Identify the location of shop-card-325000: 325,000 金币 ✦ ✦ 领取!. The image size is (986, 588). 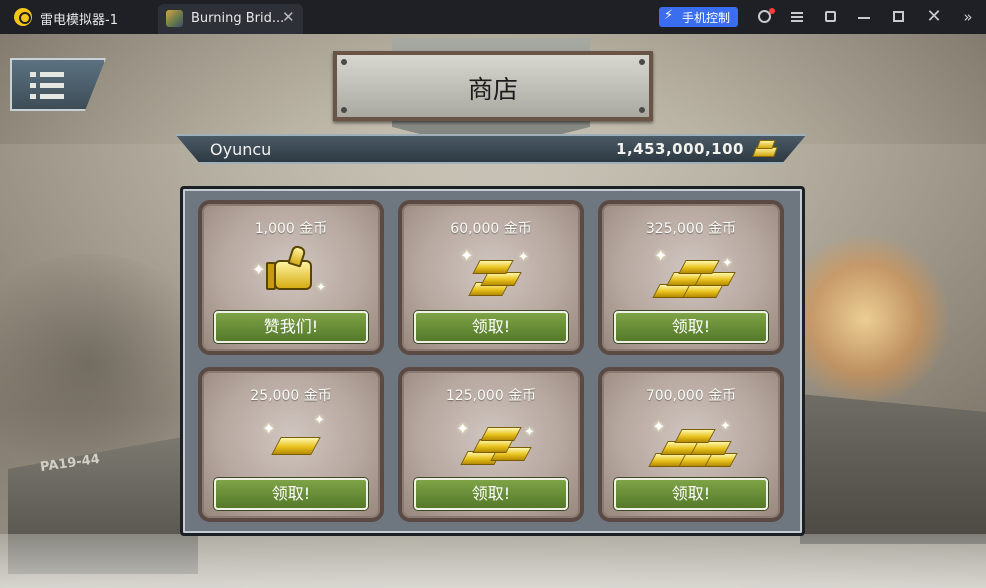
(691, 277).